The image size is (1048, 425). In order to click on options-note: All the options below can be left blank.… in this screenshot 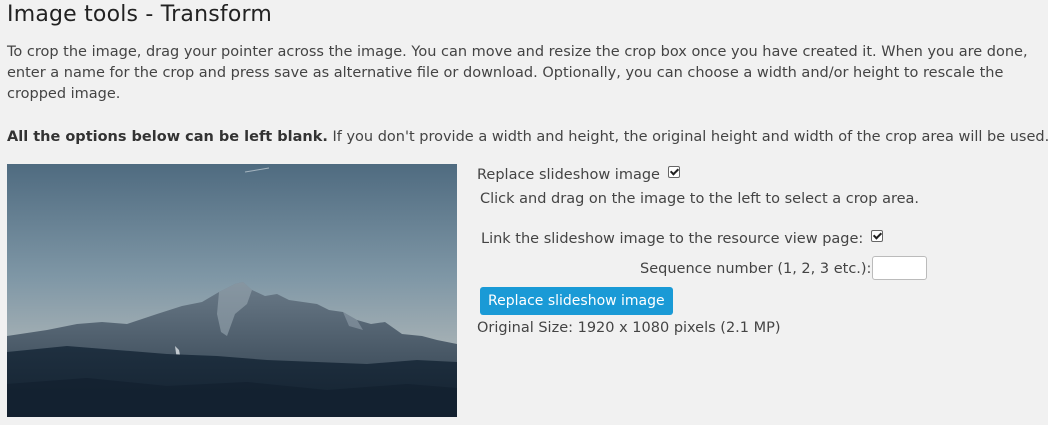, I will do `click(527, 137)`.